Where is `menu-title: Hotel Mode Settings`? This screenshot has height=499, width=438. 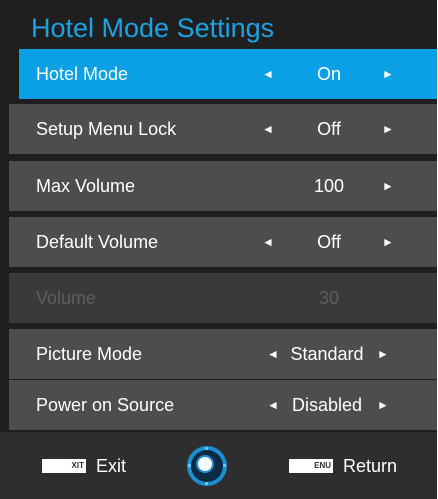 menu-title: Hotel Mode Settings is located at coordinates (153, 28).